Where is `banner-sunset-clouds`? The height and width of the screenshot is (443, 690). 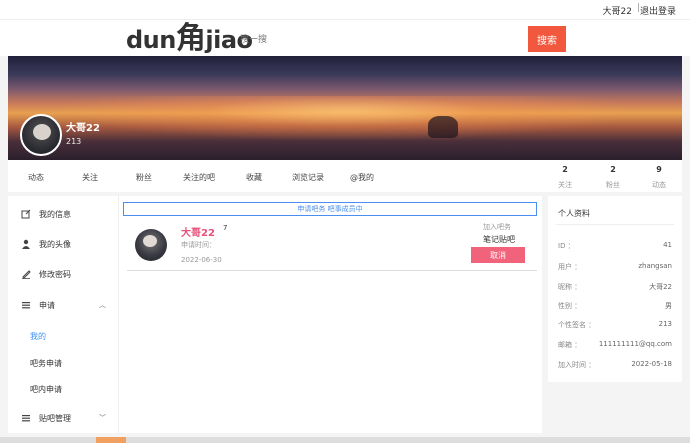
banner-sunset-clouds is located at coordinates (345, 121).